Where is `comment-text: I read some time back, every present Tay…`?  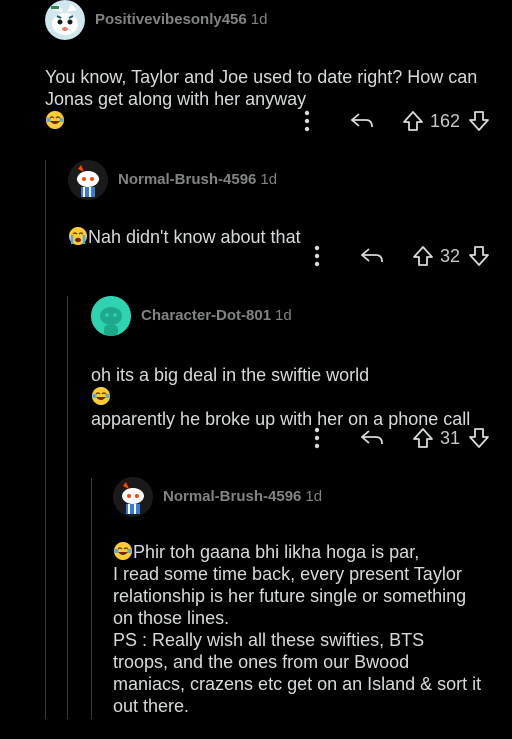 comment-text: I read some time back, every present Tay… is located at coordinates (297, 640).